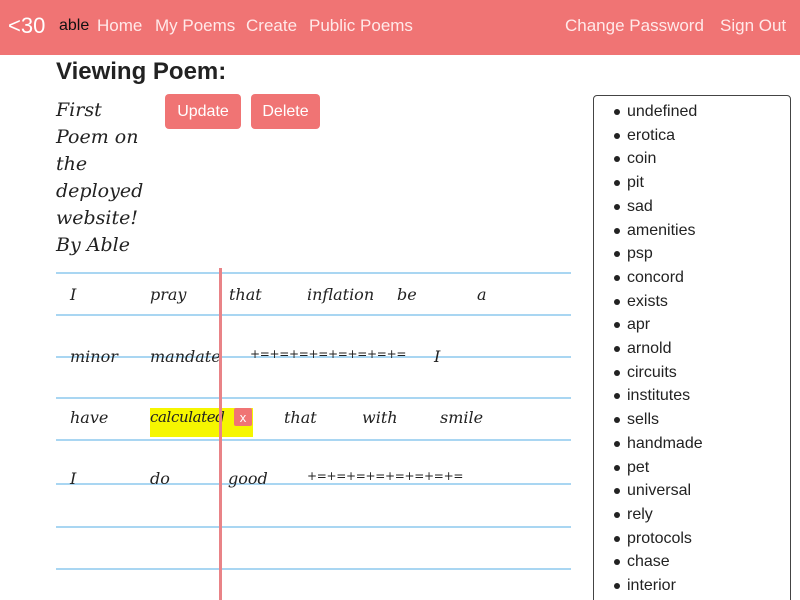 The image size is (800, 600). I want to click on remove-word-button: x, so click(243, 417).